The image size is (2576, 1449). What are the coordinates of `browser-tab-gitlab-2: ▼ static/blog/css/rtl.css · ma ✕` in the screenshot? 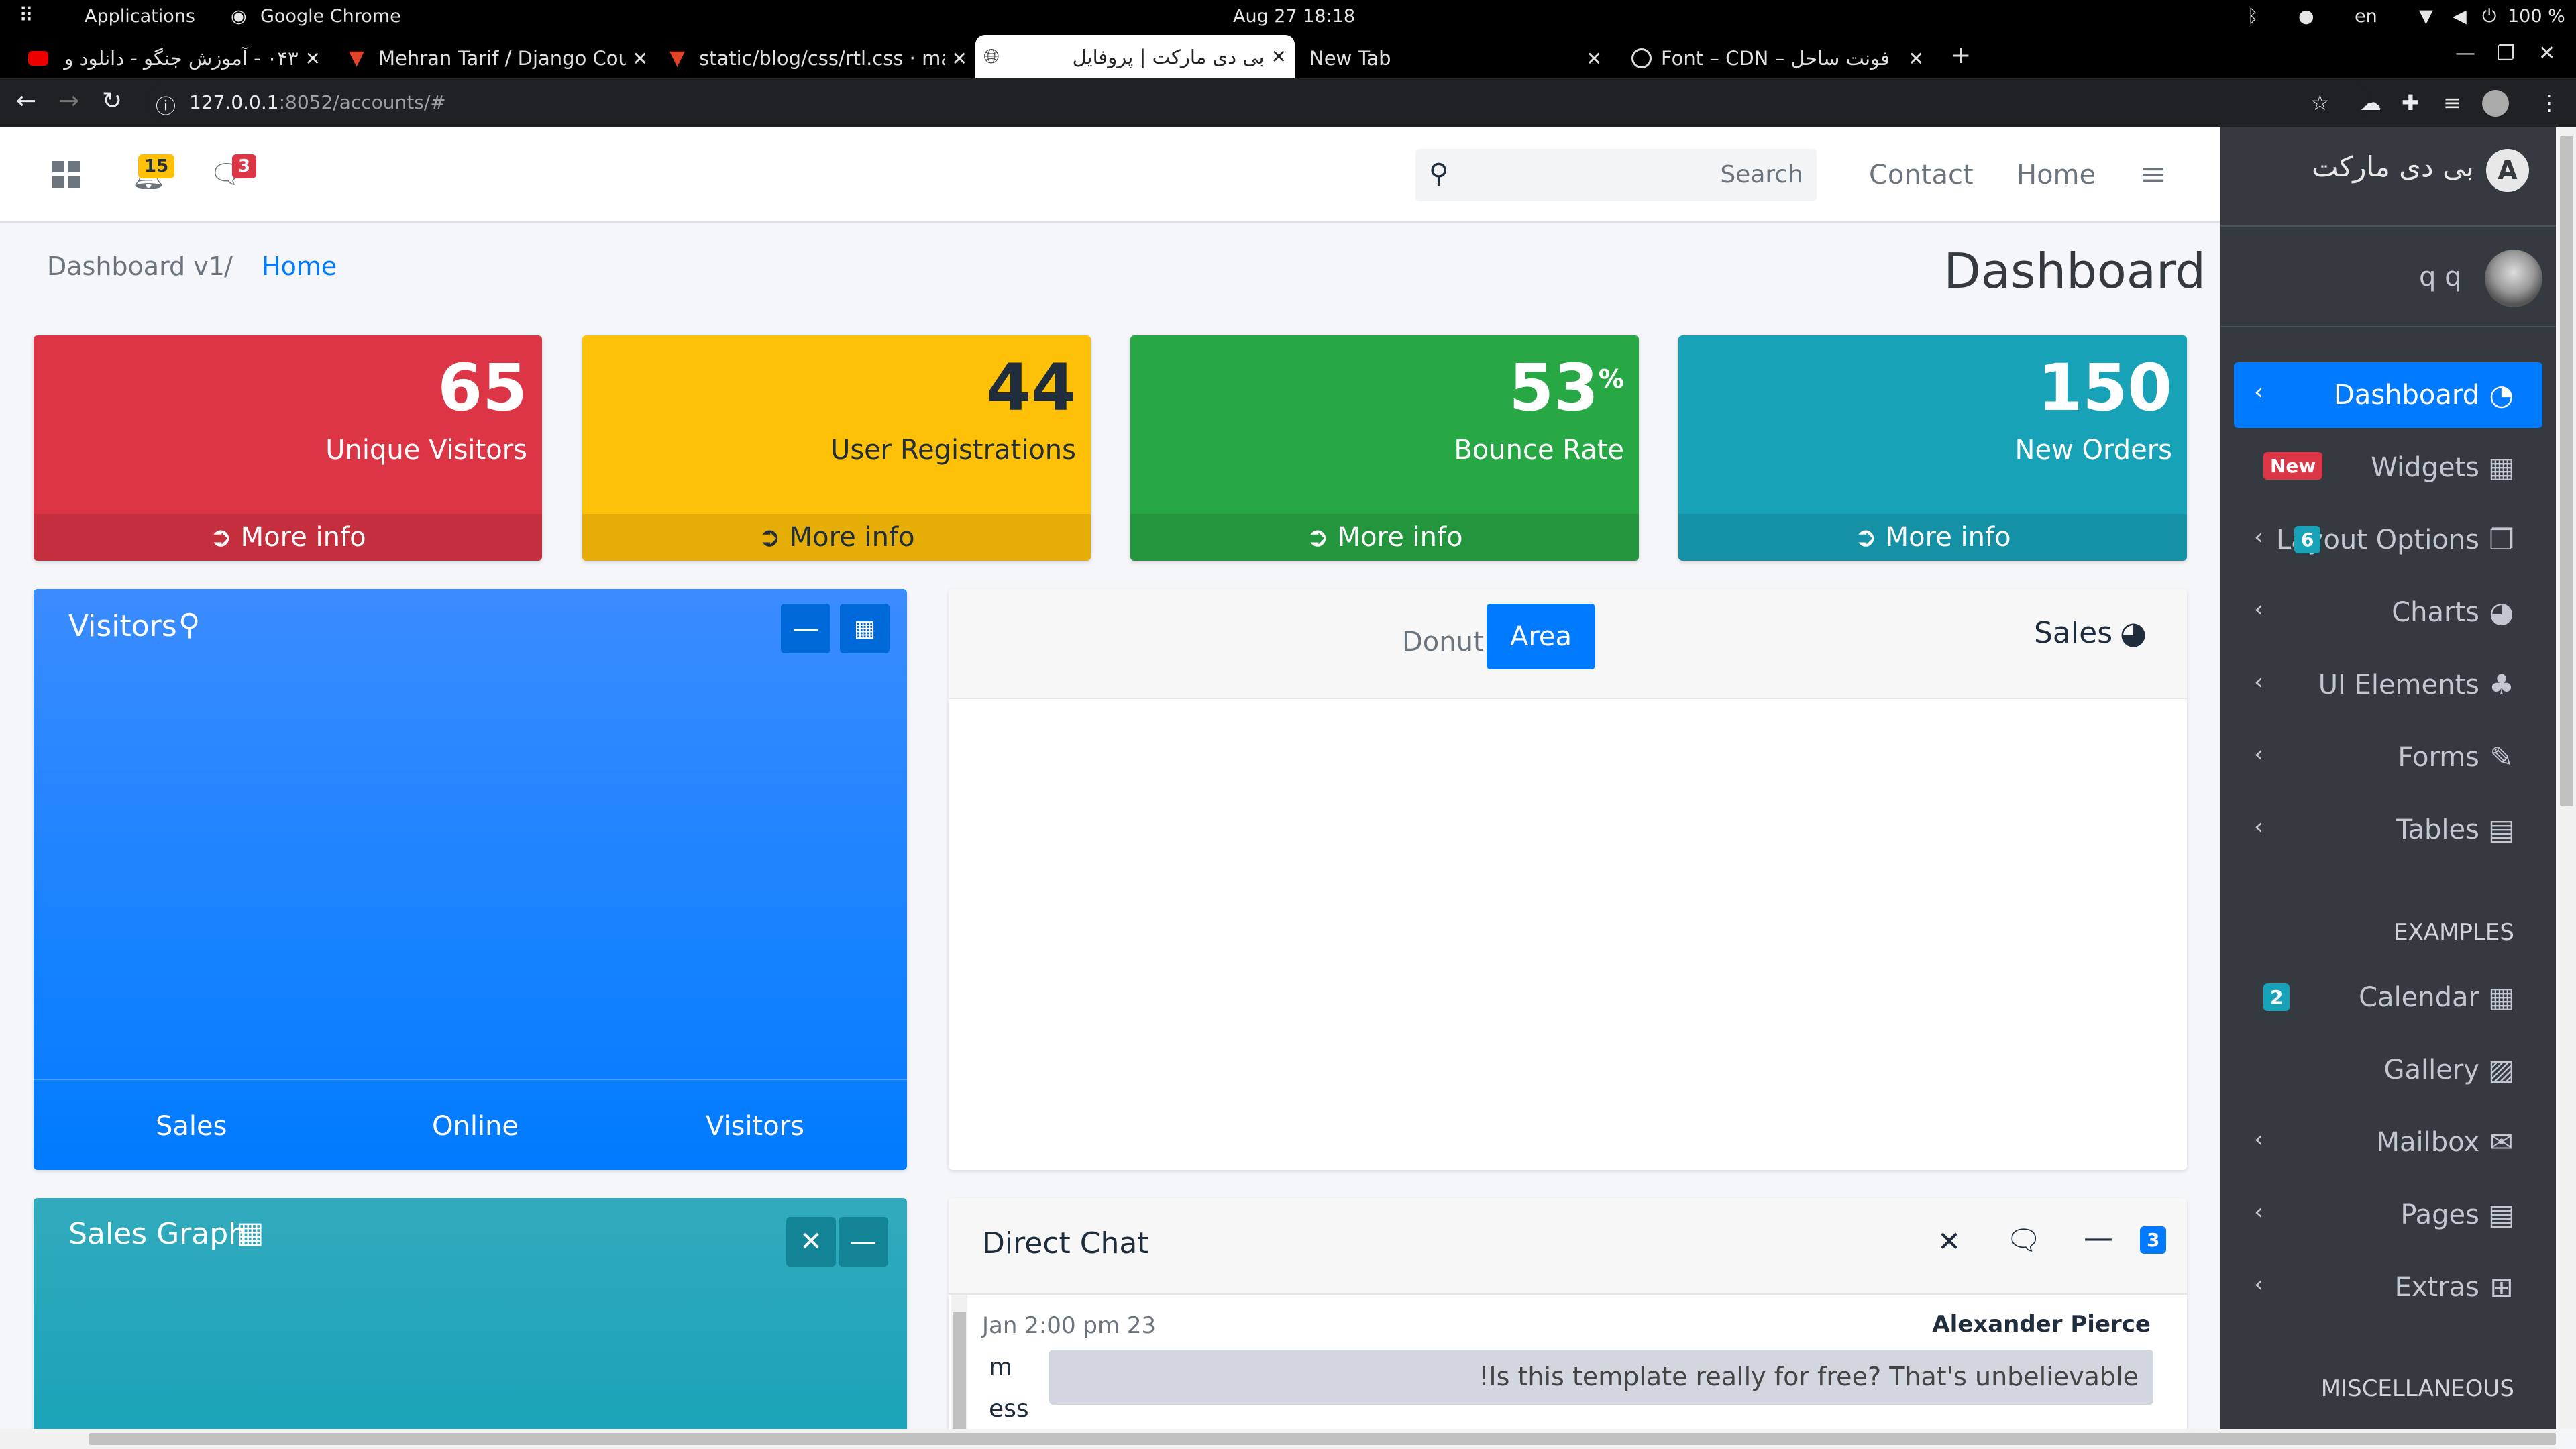 It's located at (818, 58).